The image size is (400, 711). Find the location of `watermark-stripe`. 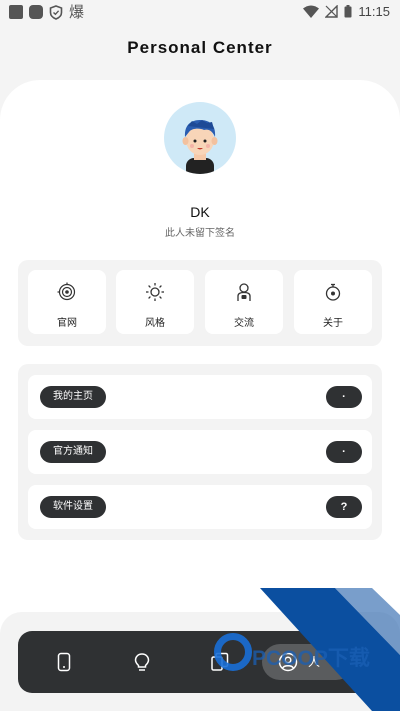

watermark-stripe is located at coordinates (330, 649).